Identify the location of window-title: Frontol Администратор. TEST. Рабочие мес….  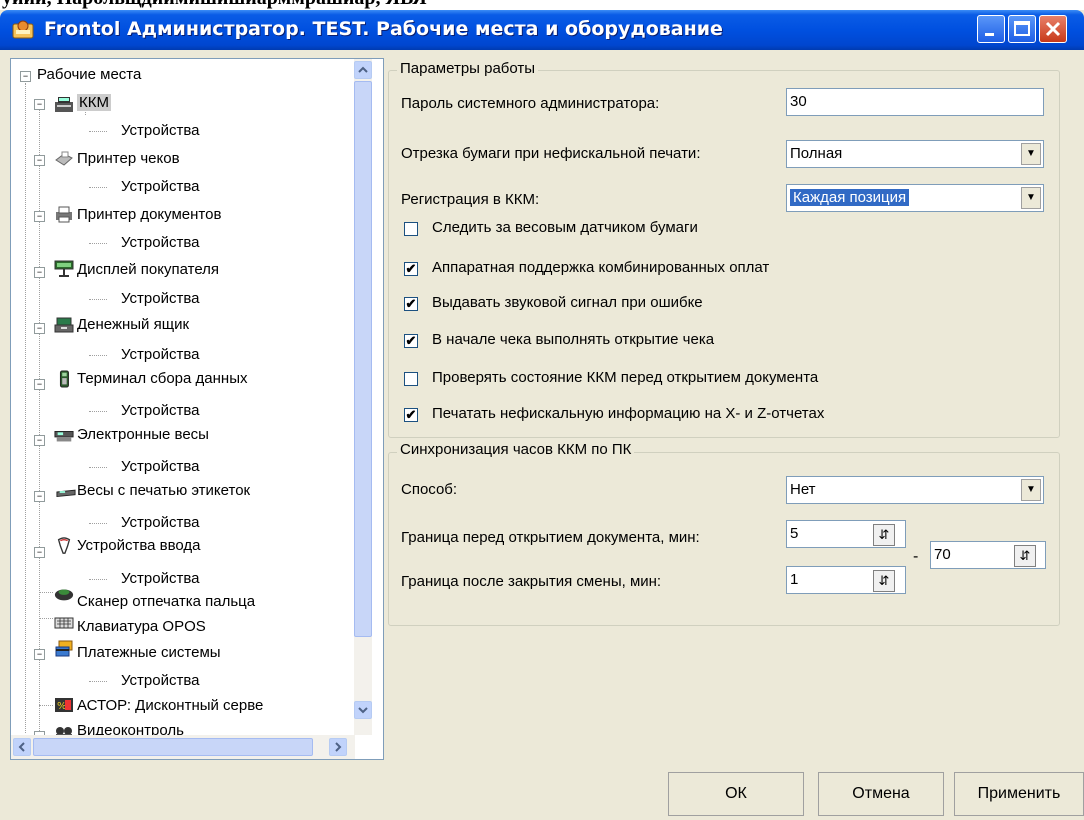
(383, 29).